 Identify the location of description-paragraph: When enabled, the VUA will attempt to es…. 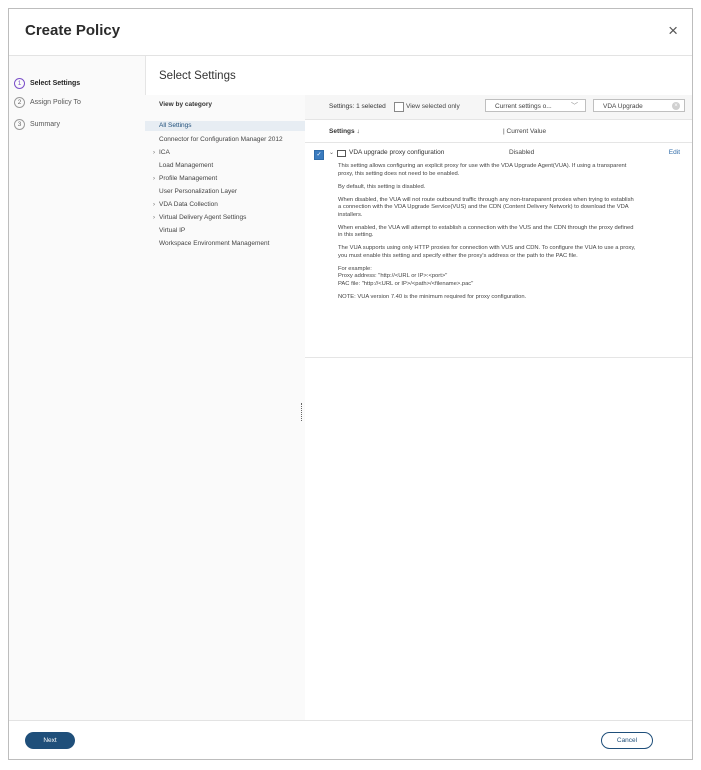
(486, 231).